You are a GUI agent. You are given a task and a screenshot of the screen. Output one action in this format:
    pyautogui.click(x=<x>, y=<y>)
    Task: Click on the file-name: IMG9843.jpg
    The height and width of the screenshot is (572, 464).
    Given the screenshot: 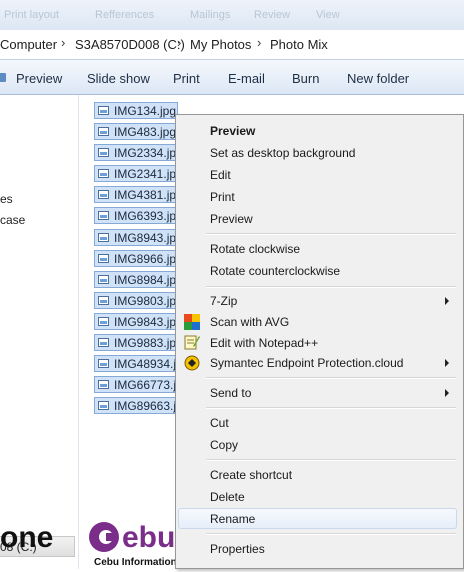 What is the action you would take?
    pyautogui.click(x=146, y=322)
    